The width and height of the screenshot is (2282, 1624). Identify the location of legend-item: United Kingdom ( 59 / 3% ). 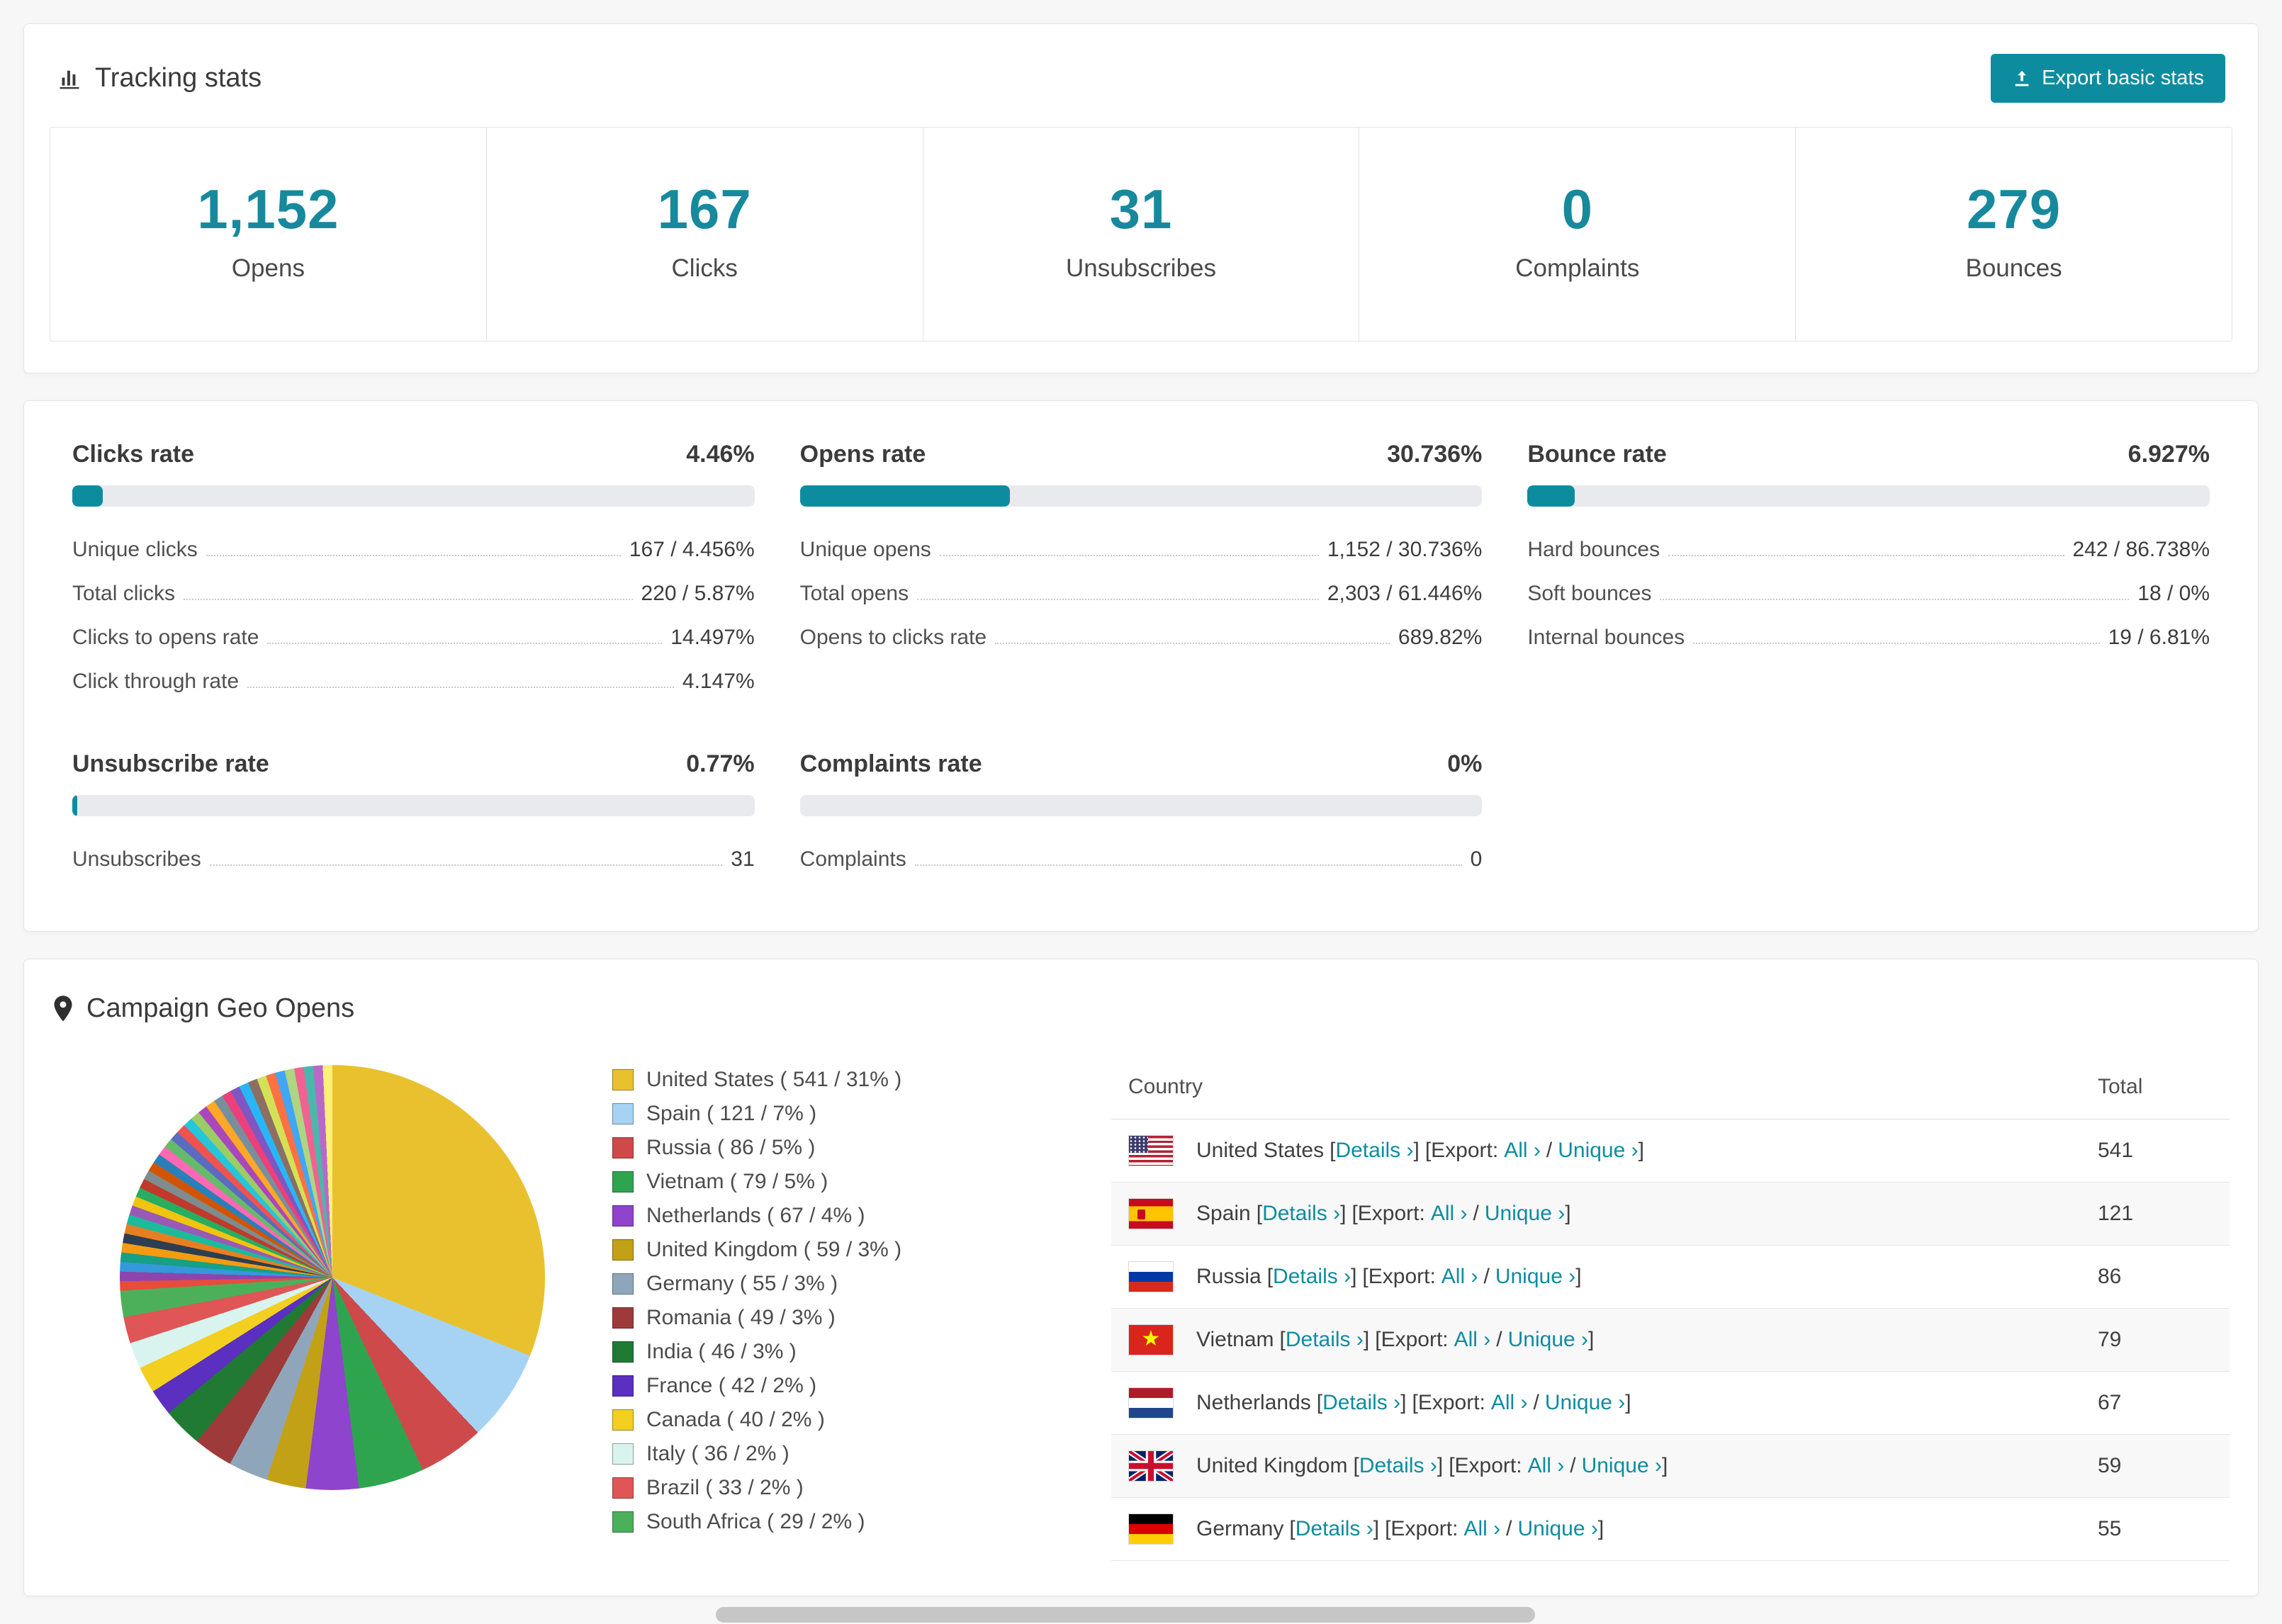
(846, 1250).